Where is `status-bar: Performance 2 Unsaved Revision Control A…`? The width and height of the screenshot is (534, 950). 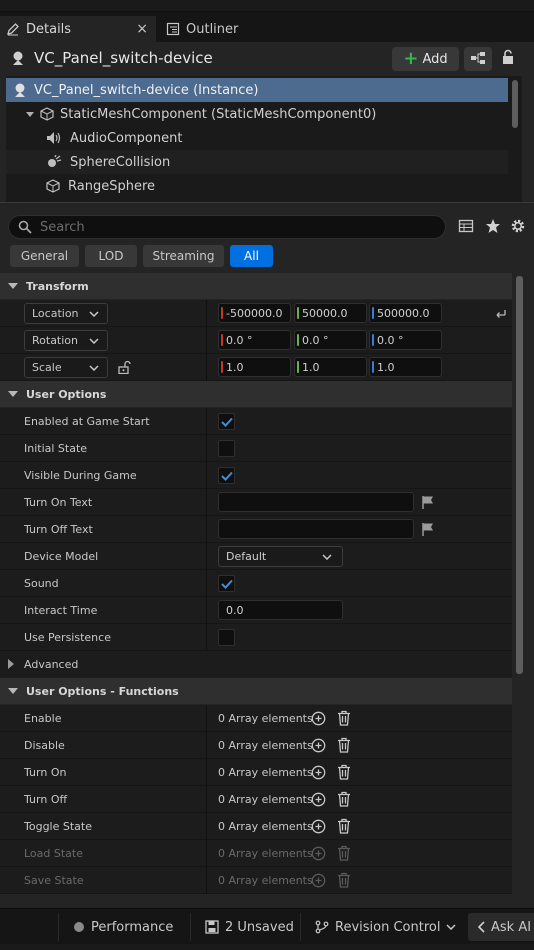
status-bar: Performance 2 Unsaved Revision Control A… is located at coordinates (267, 926).